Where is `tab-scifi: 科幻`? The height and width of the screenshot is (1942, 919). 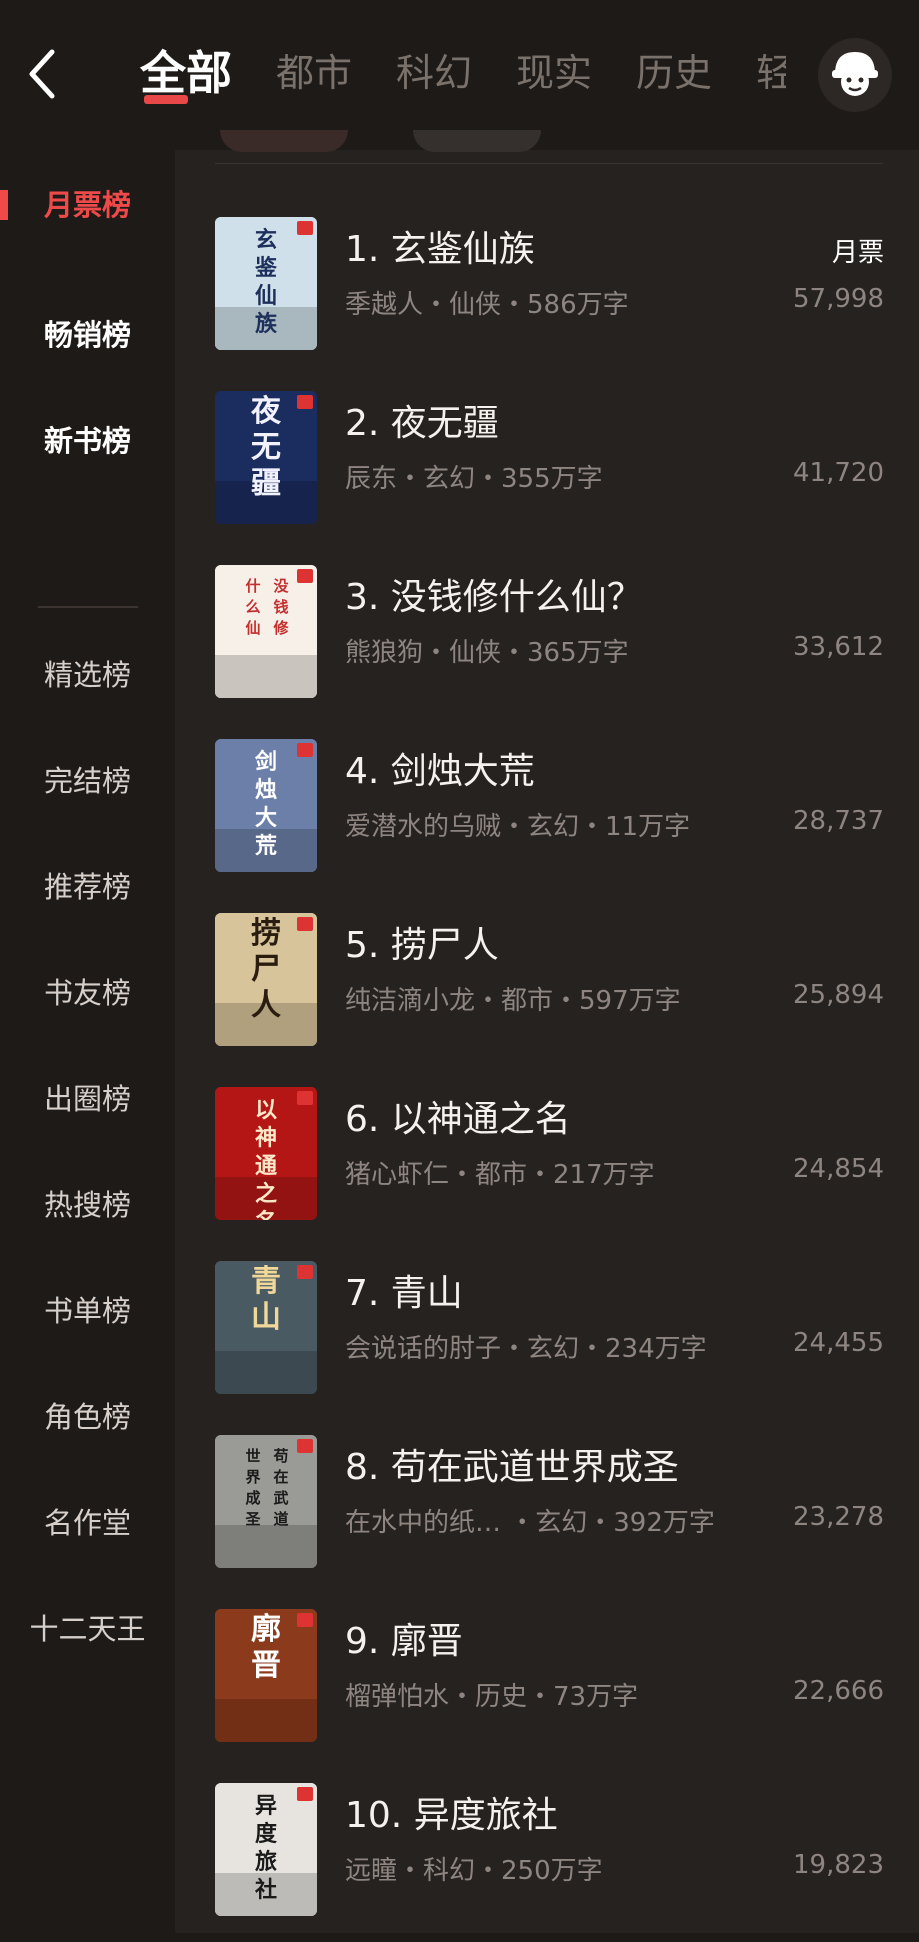 tab-scifi: 科幻 is located at coordinates (434, 75).